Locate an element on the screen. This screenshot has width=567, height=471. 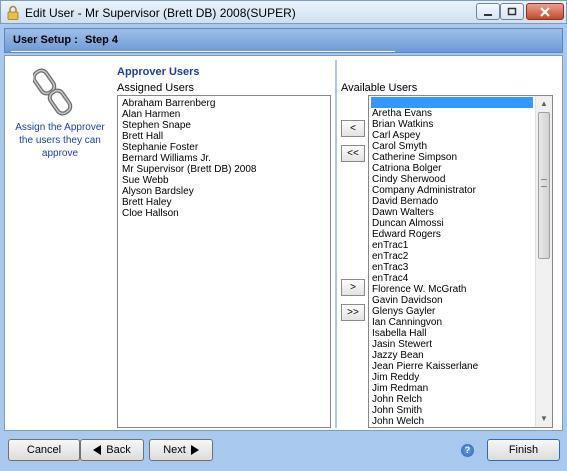
available-user-item: Catriona Bolger is located at coordinates (452, 168).